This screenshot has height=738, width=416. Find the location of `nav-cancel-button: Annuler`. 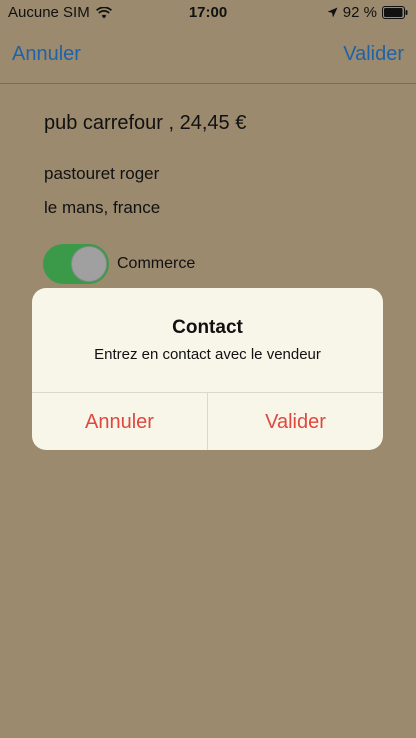

nav-cancel-button: Annuler is located at coordinates (46, 54).